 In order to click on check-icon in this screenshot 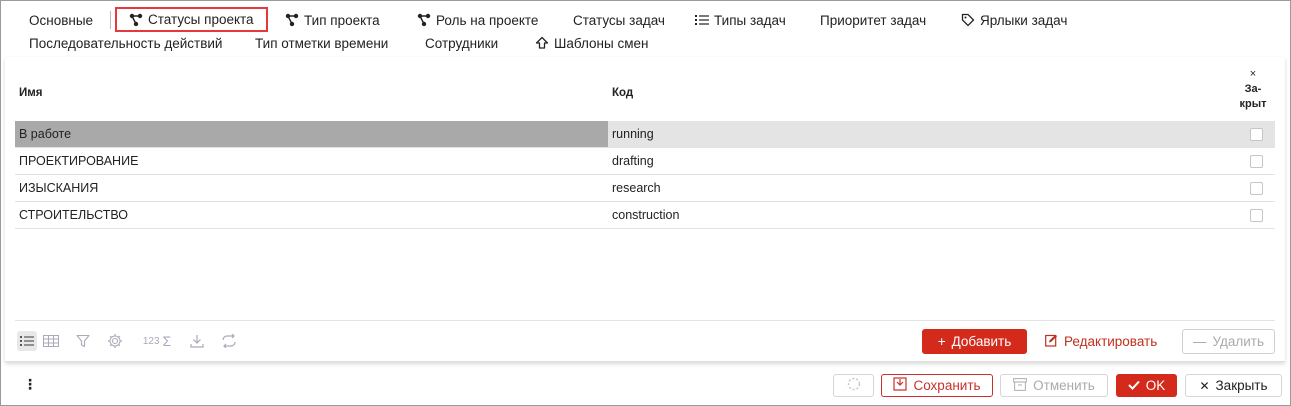, I will do `click(1134, 385)`.